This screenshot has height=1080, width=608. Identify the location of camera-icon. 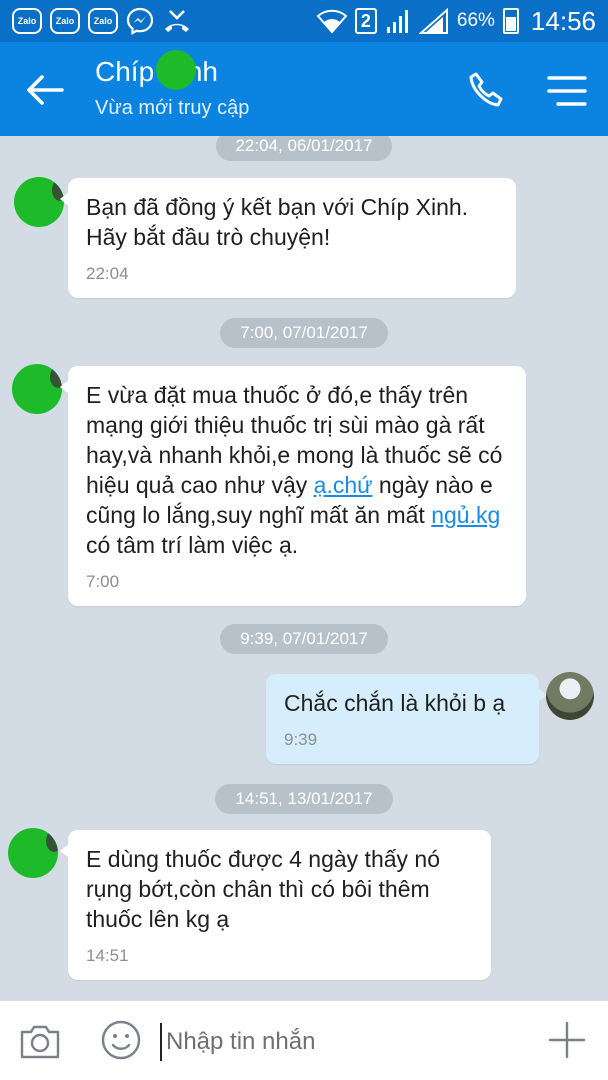
(40, 1041).